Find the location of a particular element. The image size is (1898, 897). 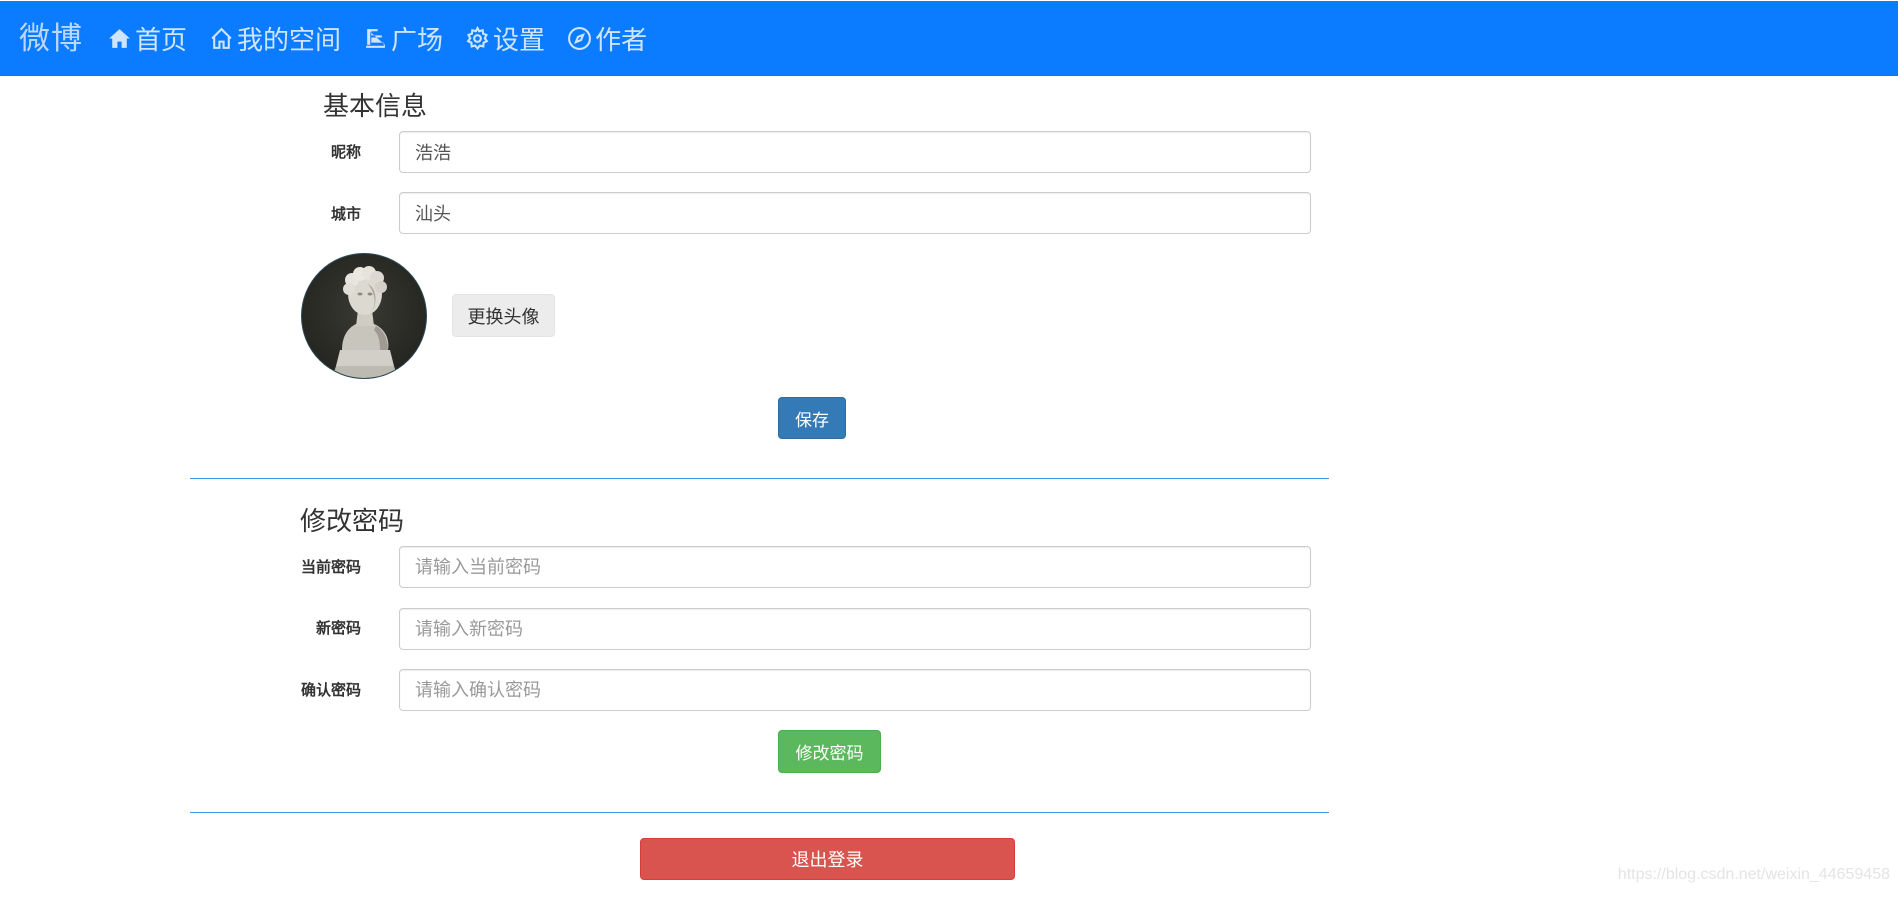

new-password-label: 新密码 is located at coordinates (338, 628).